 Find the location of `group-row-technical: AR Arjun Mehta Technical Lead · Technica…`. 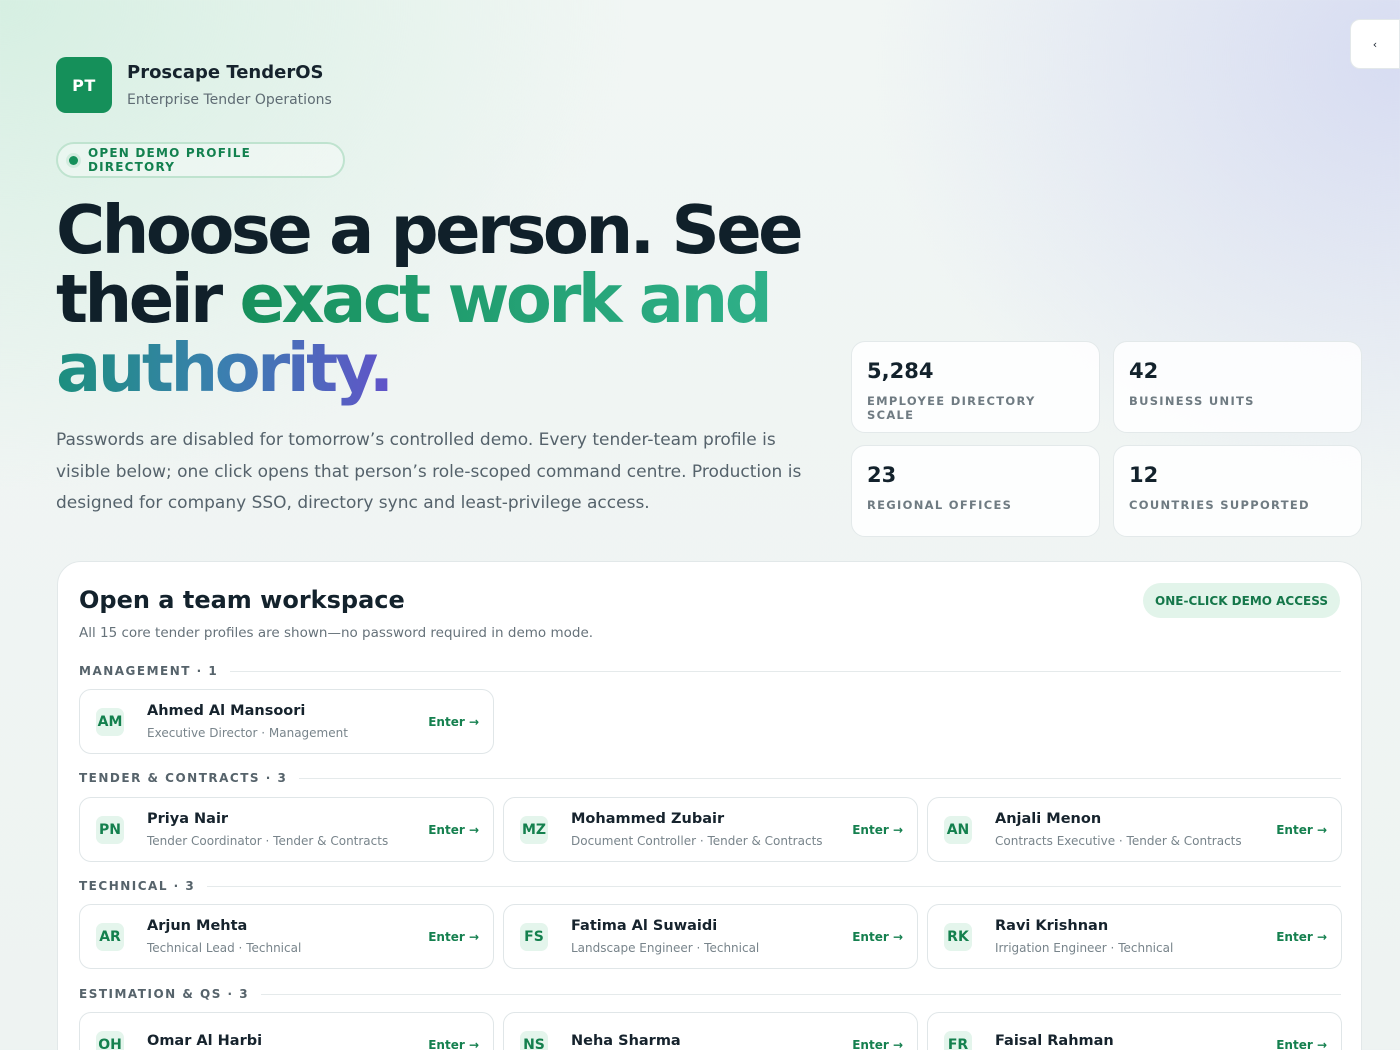

group-row-technical: AR Arjun Mehta Technical Lead · Technica… is located at coordinates (710, 936).